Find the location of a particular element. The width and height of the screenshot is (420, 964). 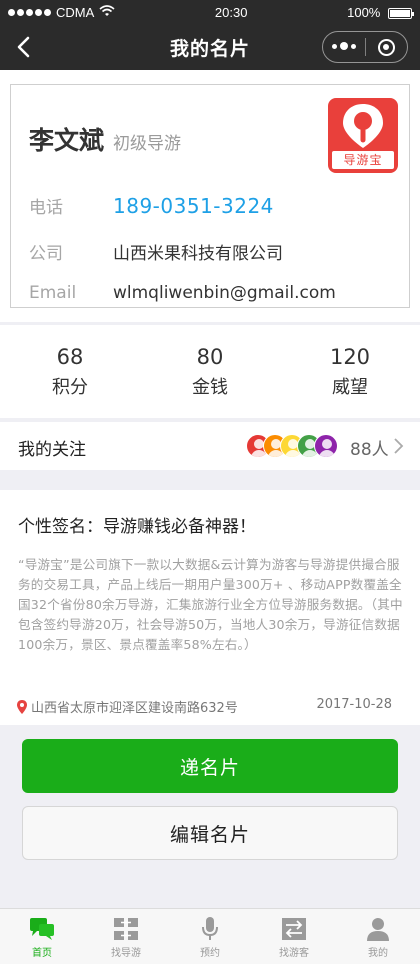

tab-find-tourist: 找游客 is located at coordinates (294, 936).